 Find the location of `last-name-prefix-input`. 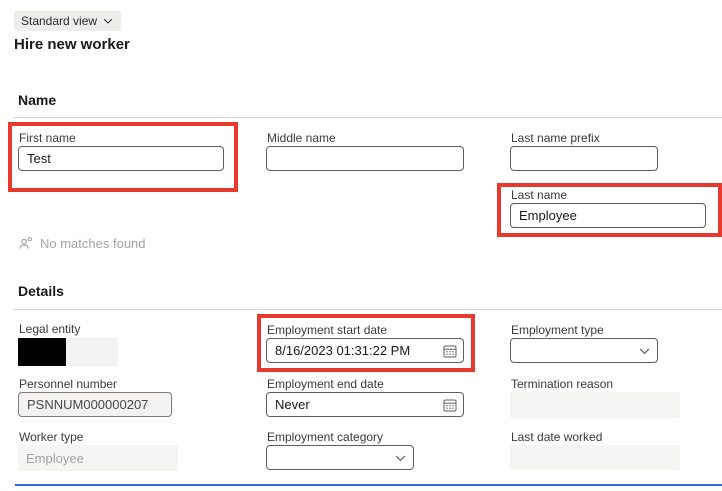

last-name-prefix-input is located at coordinates (584, 158).